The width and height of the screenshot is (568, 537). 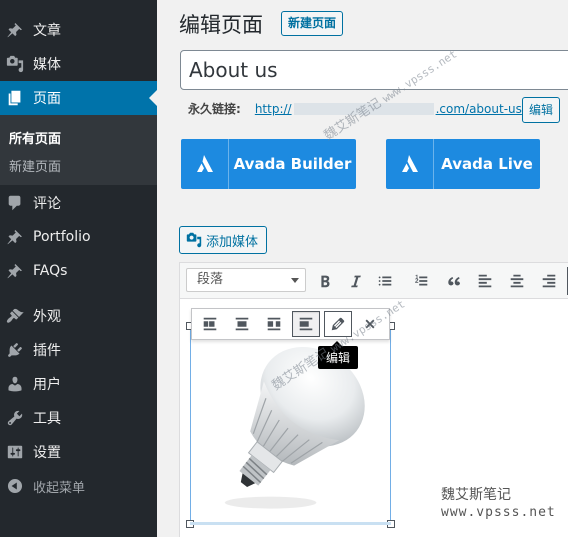 I want to click on align-left-image-icon, so click(x=210, y=324).